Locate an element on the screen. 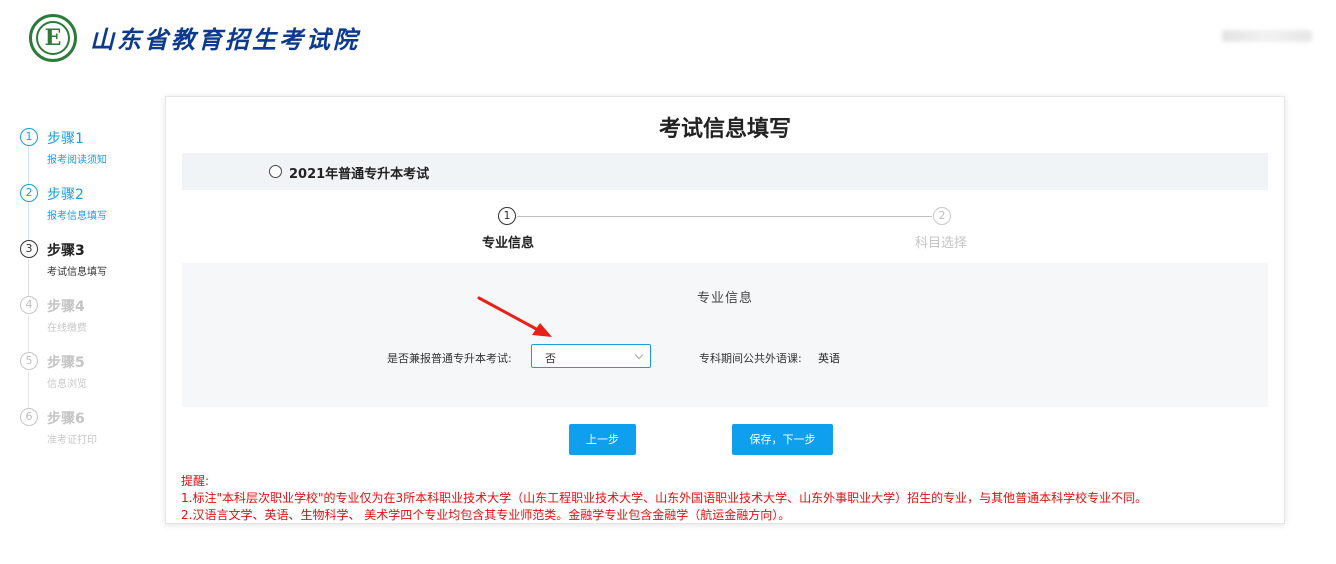  substep-2-circle: 2 is located at coordinates (942, 216).